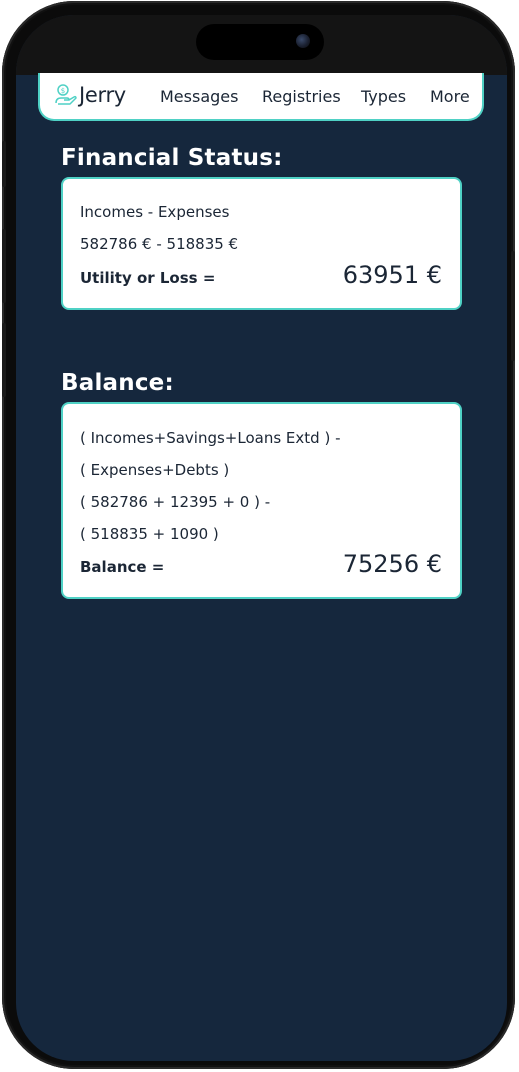 The height and width of the screenshot is (1072, 519). Describe the element at coordinates (122, 567) in the screenshot. I see `balance-label: Balance =` at that location.